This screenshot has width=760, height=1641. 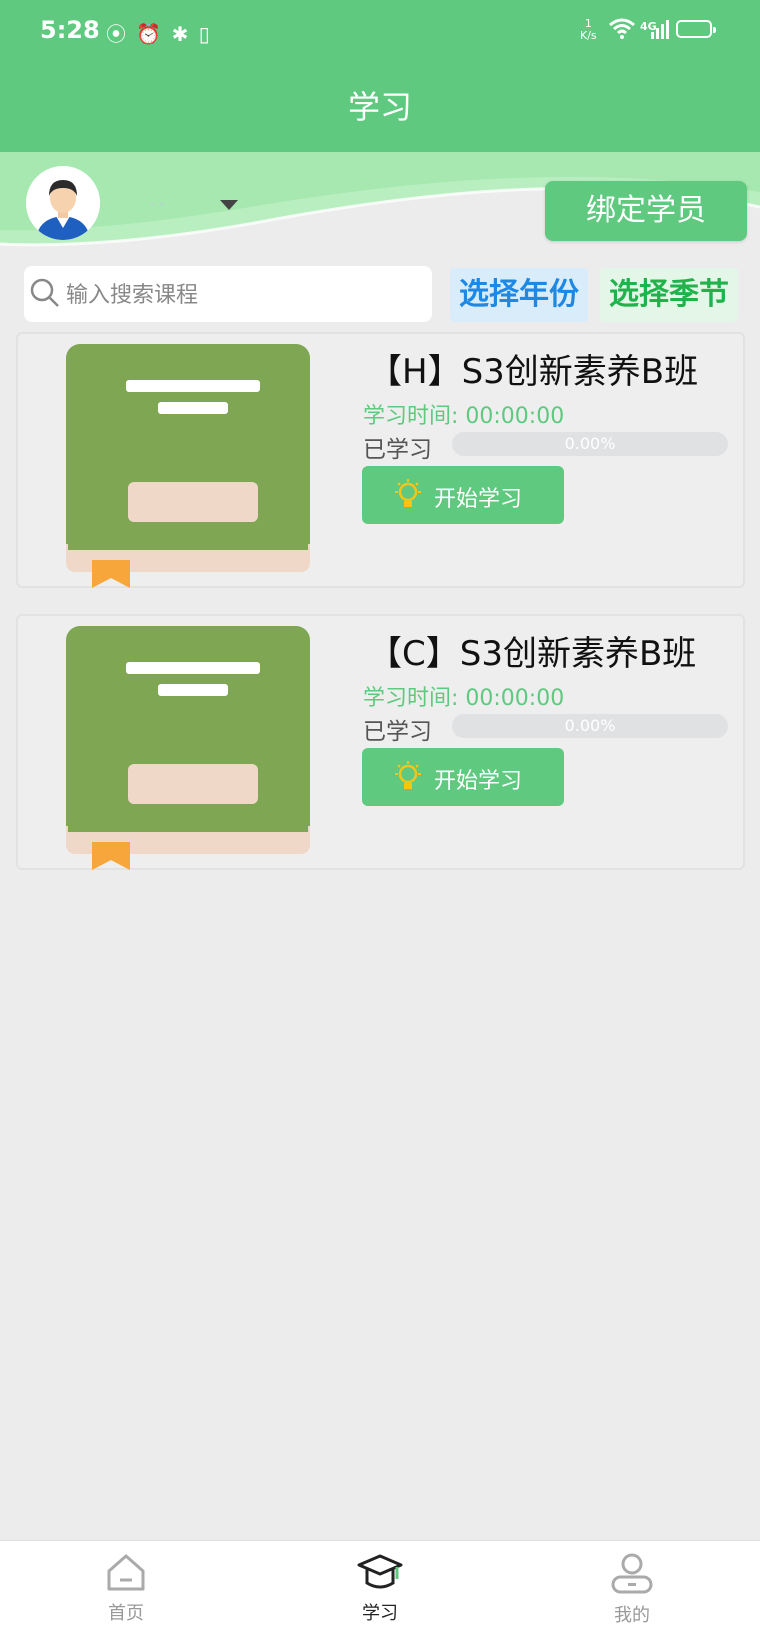 What do you see at coordinates (157, 204) in the screenshot?
I see `student-name: - -` at bounding box center [157, 204].